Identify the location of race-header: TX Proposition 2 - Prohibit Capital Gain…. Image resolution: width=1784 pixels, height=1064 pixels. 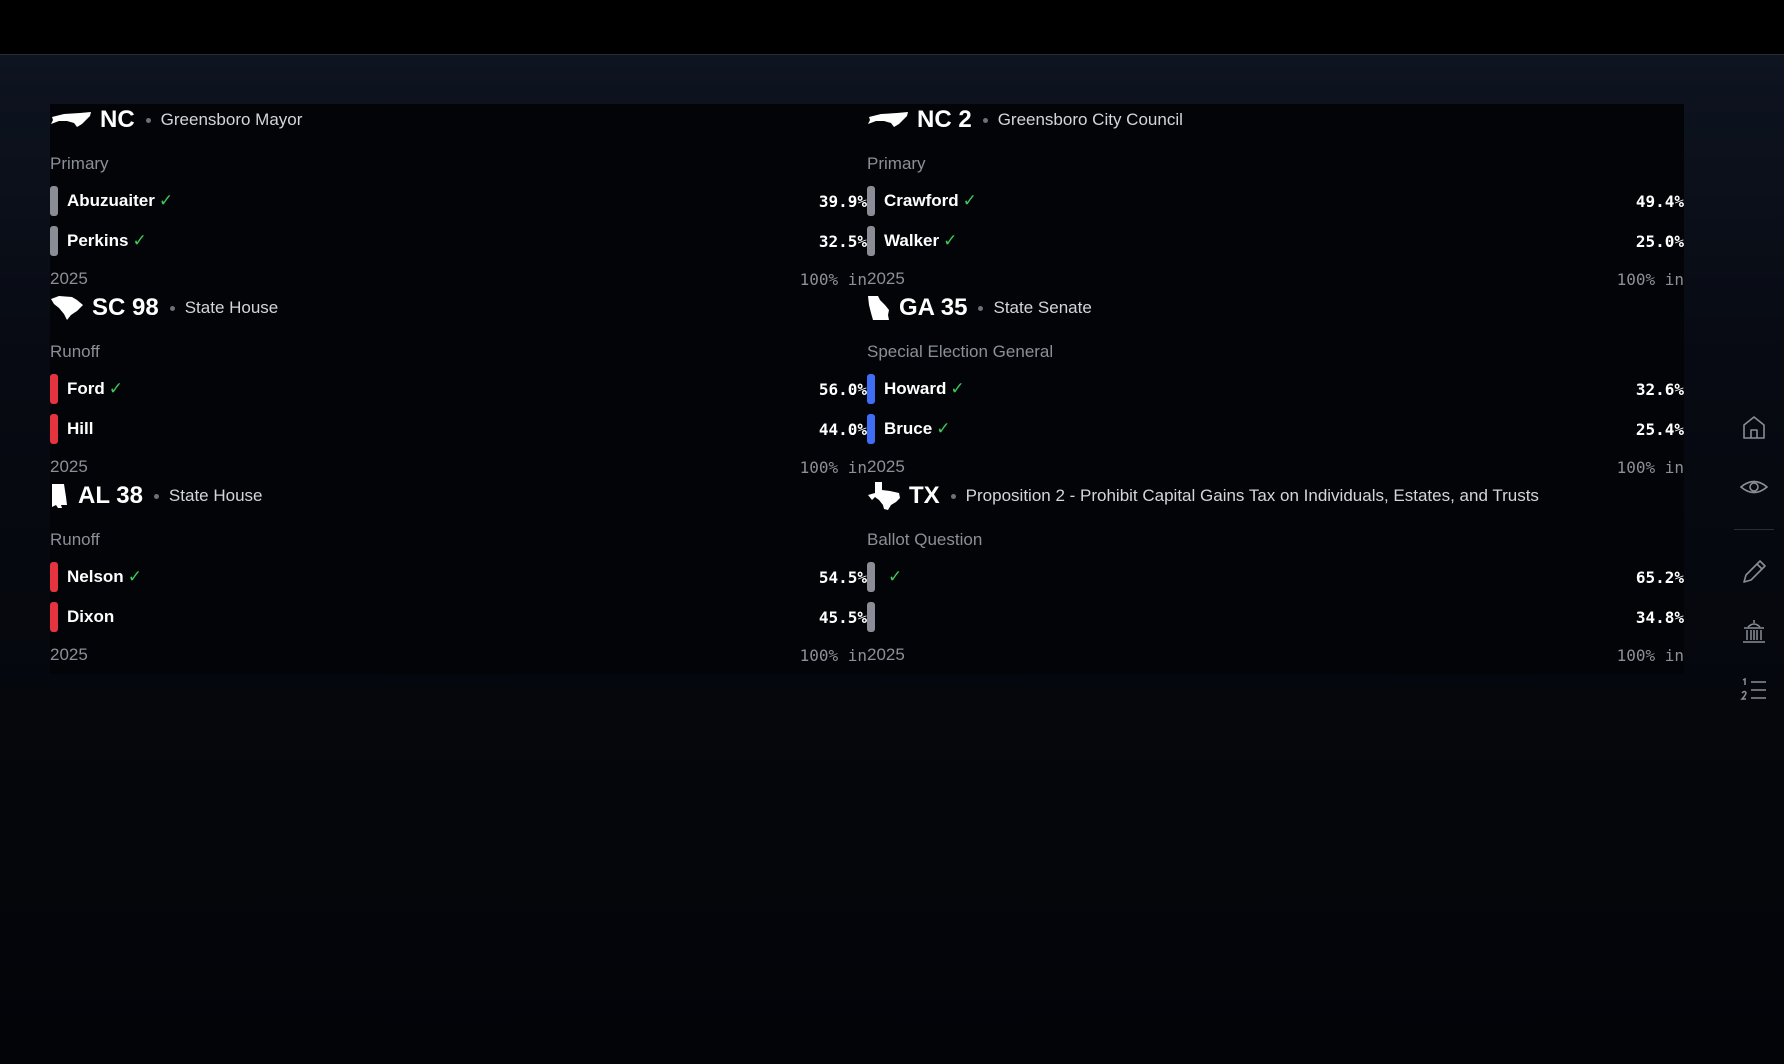
(1203, 496).